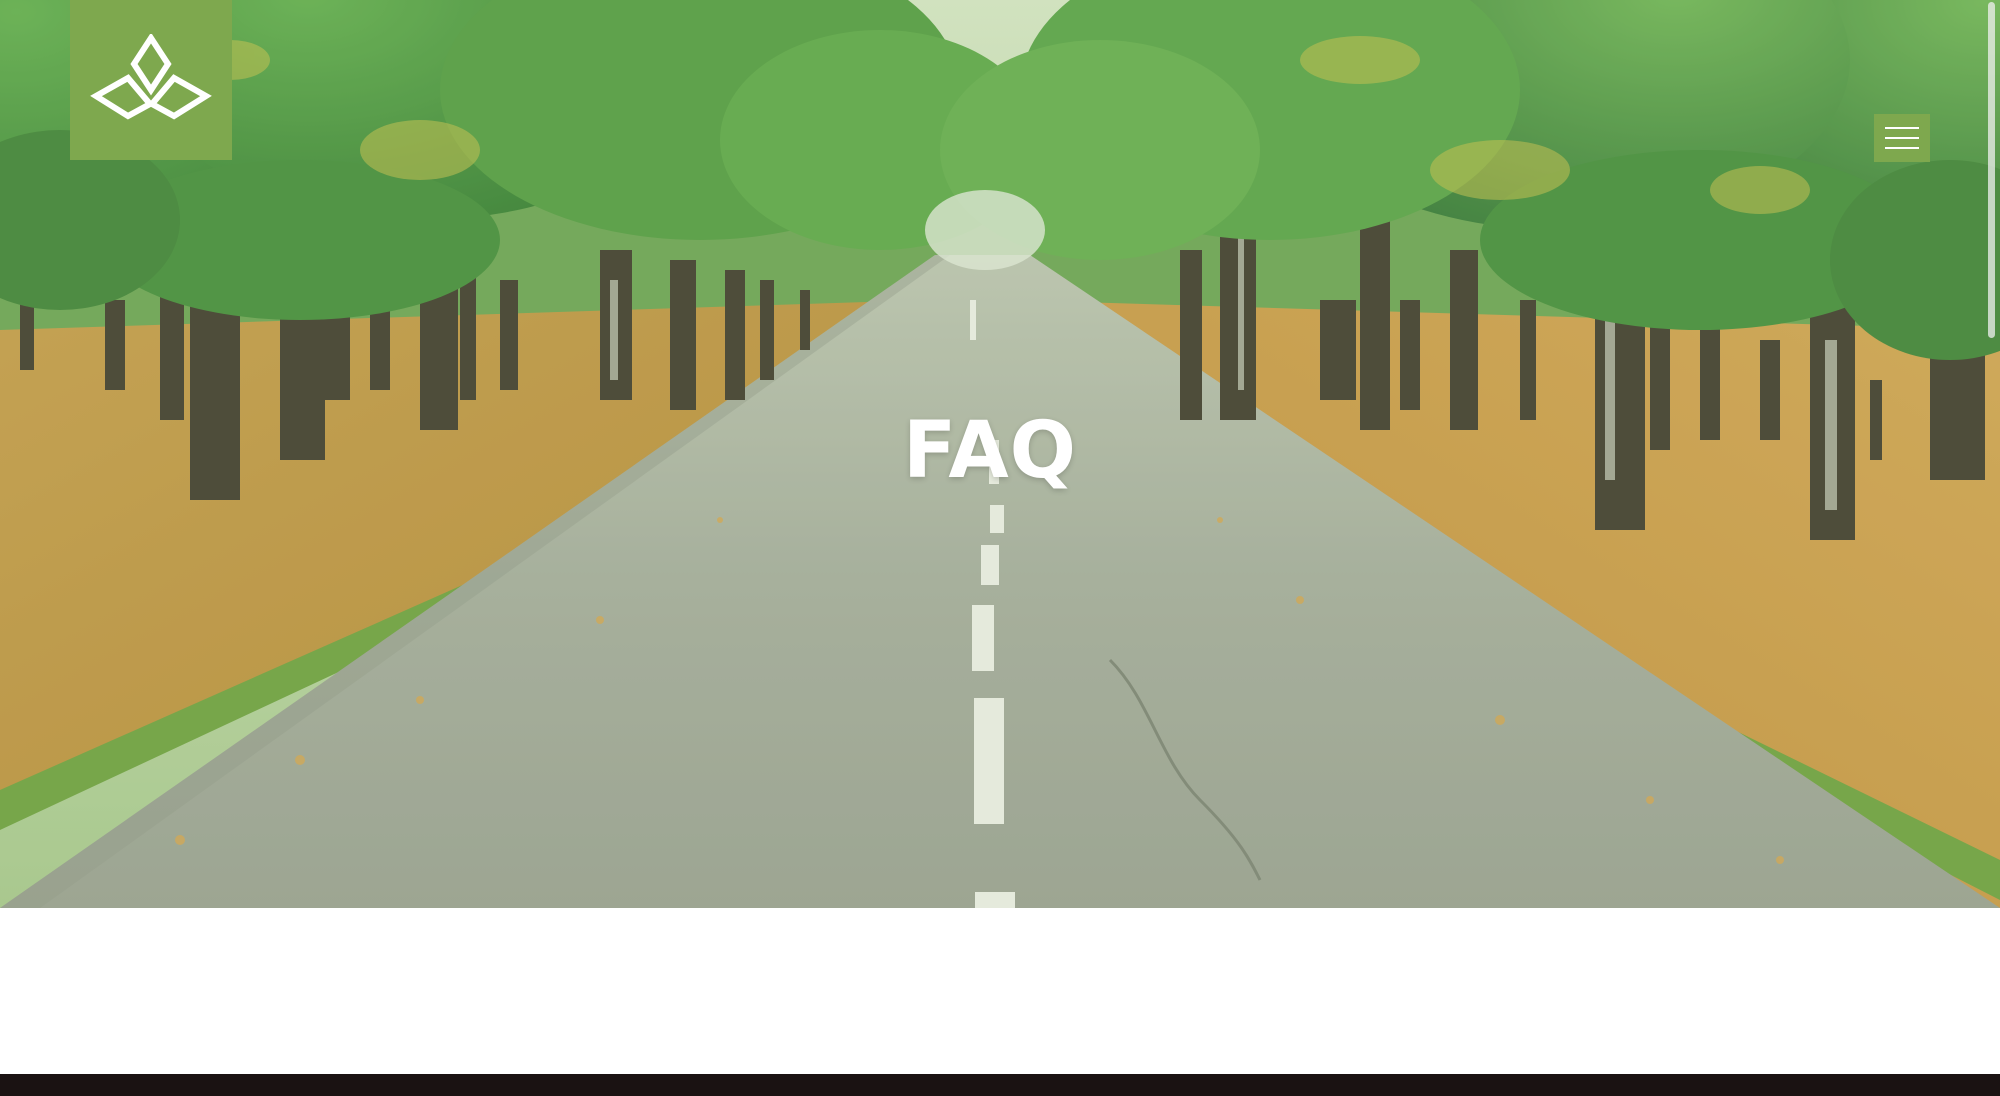  Describe the element at coordinates (989, 451) in the screenshot. I see `page-title: FAQ` at that location.